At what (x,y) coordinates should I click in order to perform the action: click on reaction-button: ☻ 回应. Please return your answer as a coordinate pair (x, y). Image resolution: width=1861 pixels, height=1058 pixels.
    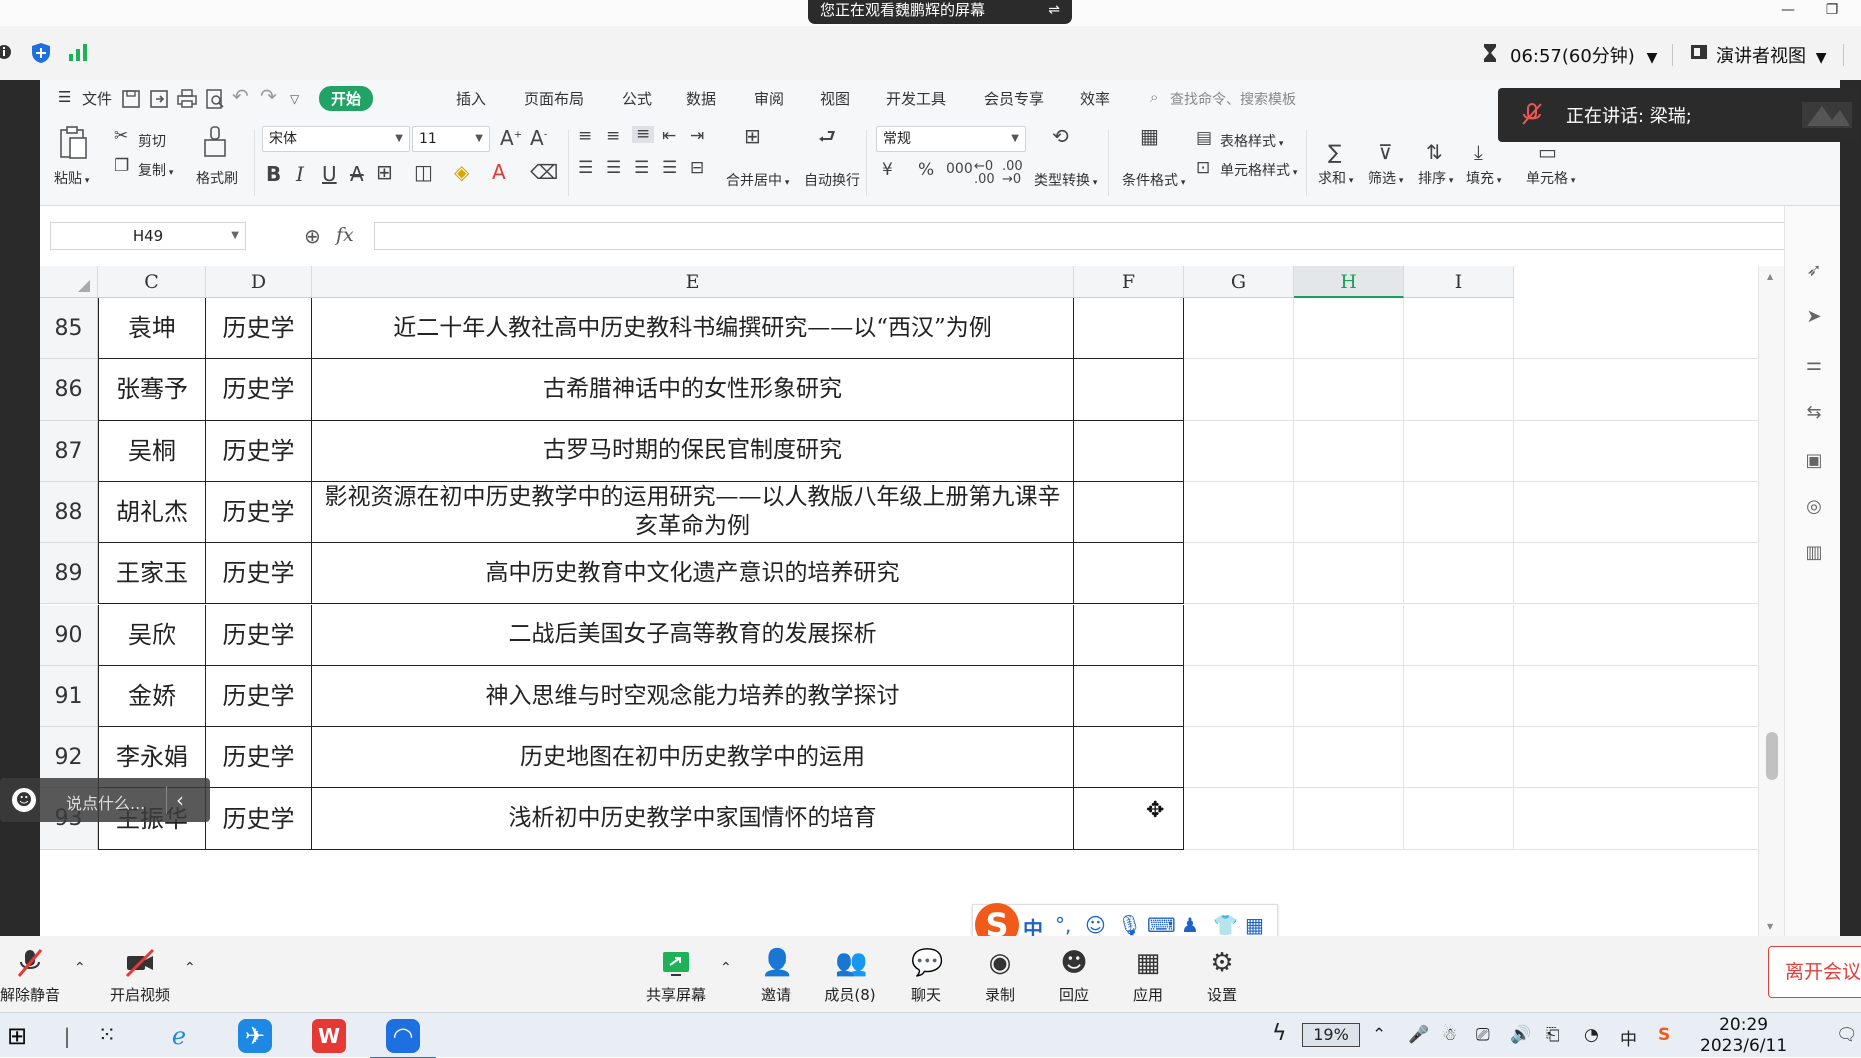
    Looking at the image, I should click on (1074, 970).